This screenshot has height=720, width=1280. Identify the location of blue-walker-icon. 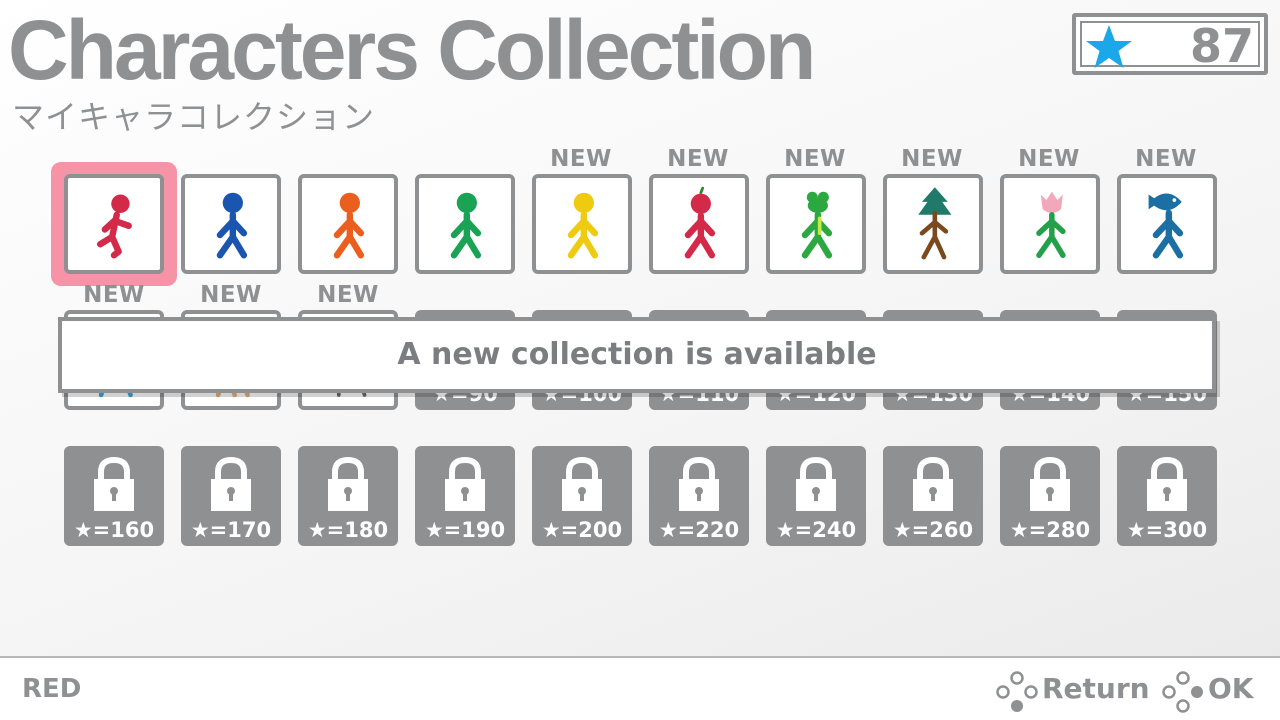
(232, 225).